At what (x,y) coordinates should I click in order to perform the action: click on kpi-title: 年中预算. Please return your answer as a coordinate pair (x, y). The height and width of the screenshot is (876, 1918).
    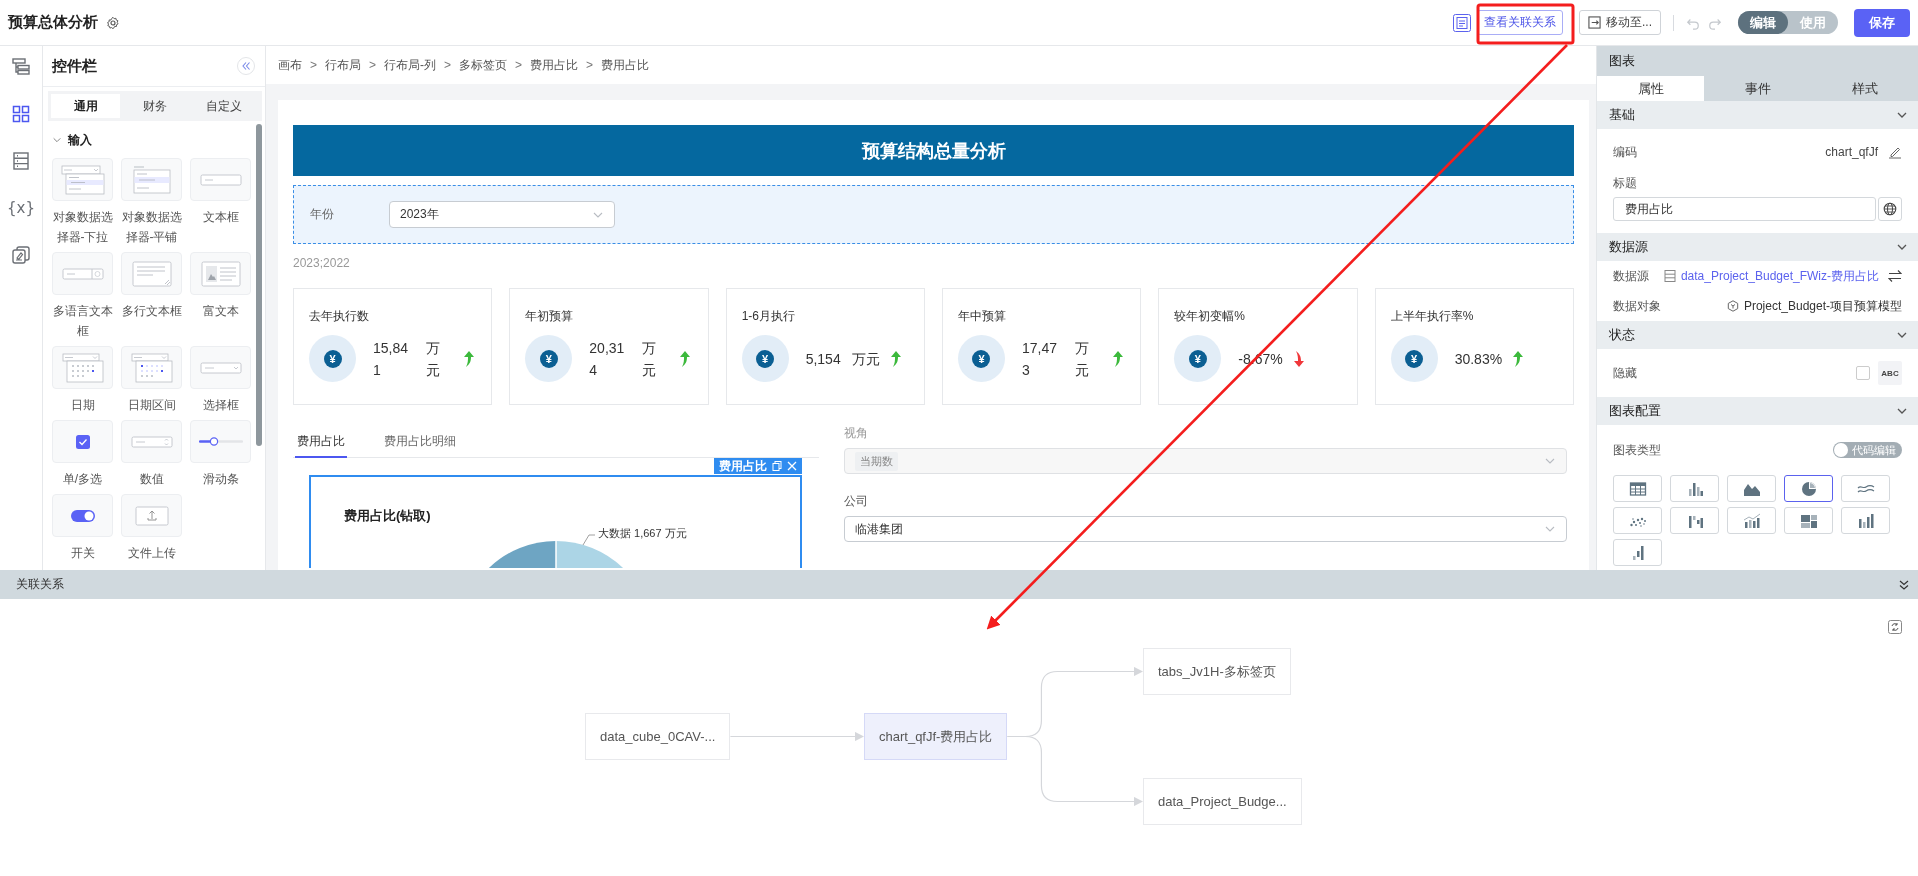
    Looking at the image, I should click on (982, 316).